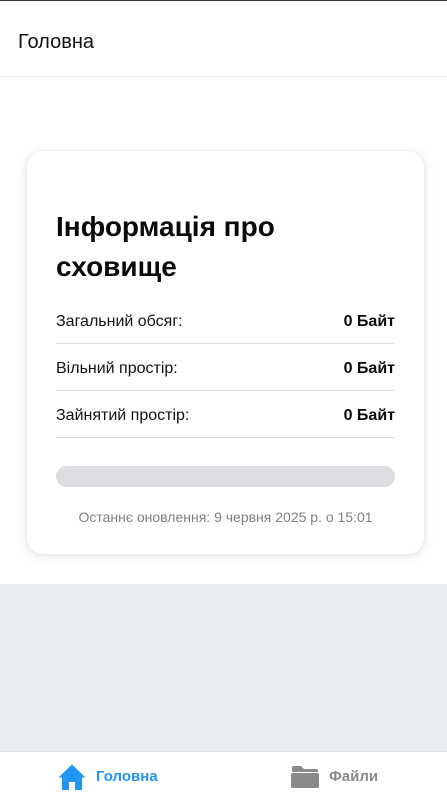  I want to click on bottom-navigation: Головна Файли, so click(223, 776).